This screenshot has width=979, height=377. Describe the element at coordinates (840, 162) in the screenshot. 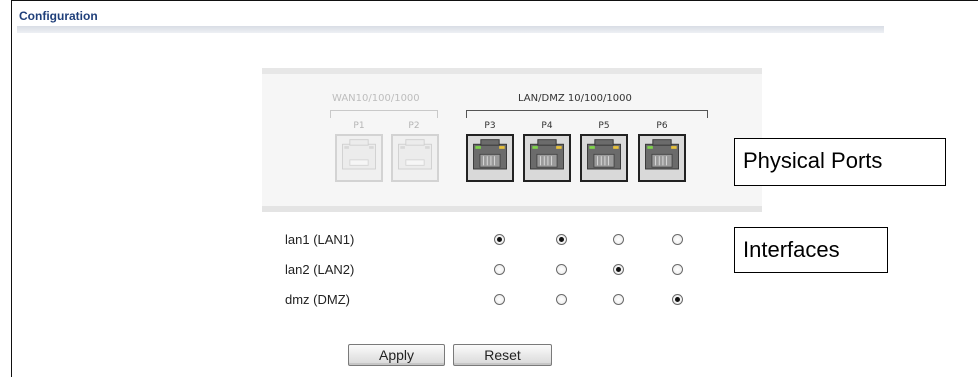

I see `physical-ports-callout: Physical Ports` at that location.